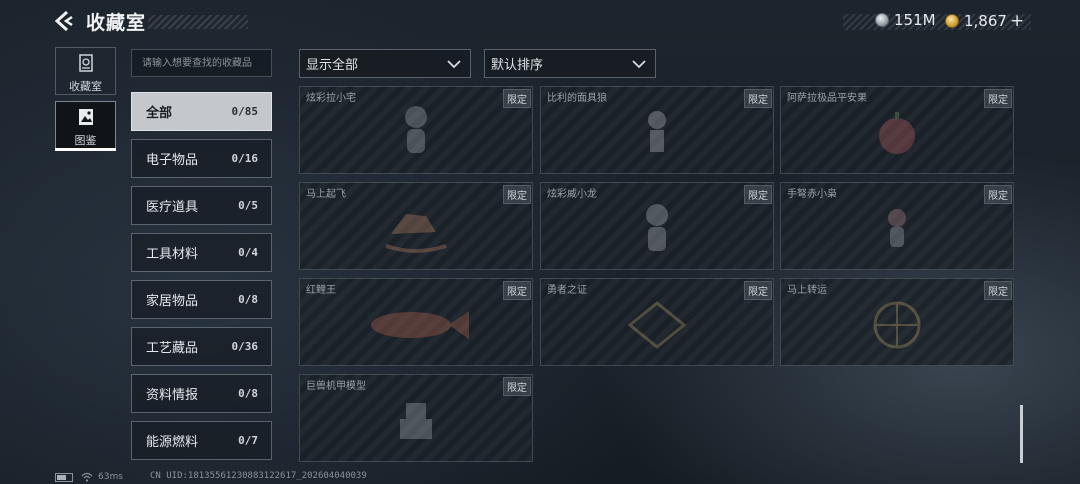 This screenshot has width=1080, height=484. What do you see at coordinates (915, 20) in the screenshot?
I see `silver-amount: 151M` at bounding box center [915, 20].